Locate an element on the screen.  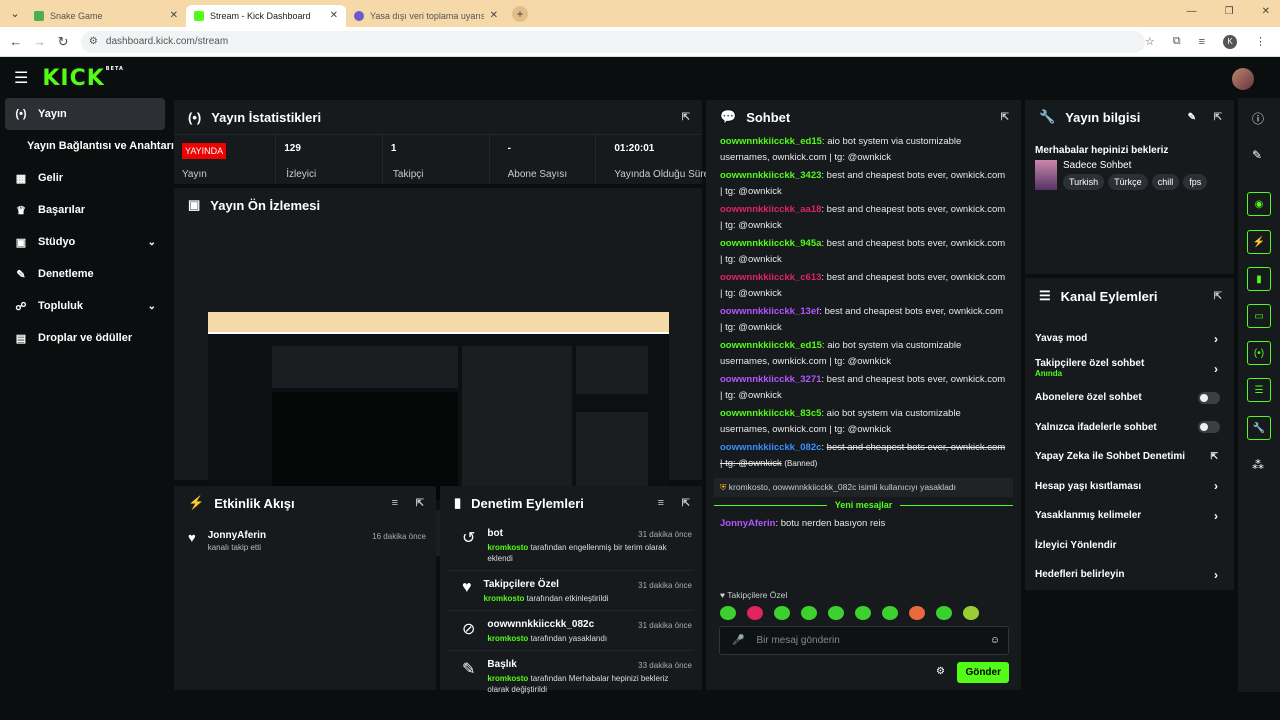
preview-browser-bar is located at coordinates (438, 323).